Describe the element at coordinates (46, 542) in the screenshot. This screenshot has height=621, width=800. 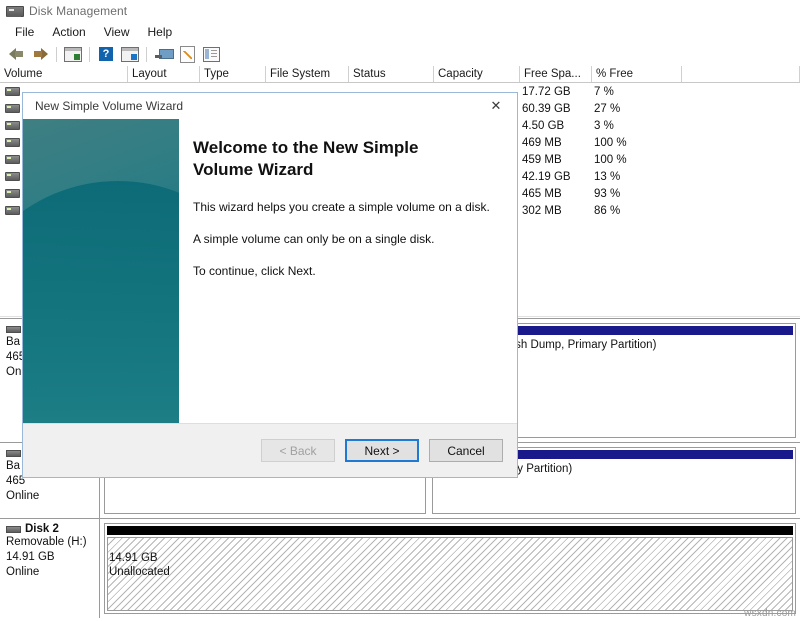
I see `disk-type-line: Removable (H:)` at that location.